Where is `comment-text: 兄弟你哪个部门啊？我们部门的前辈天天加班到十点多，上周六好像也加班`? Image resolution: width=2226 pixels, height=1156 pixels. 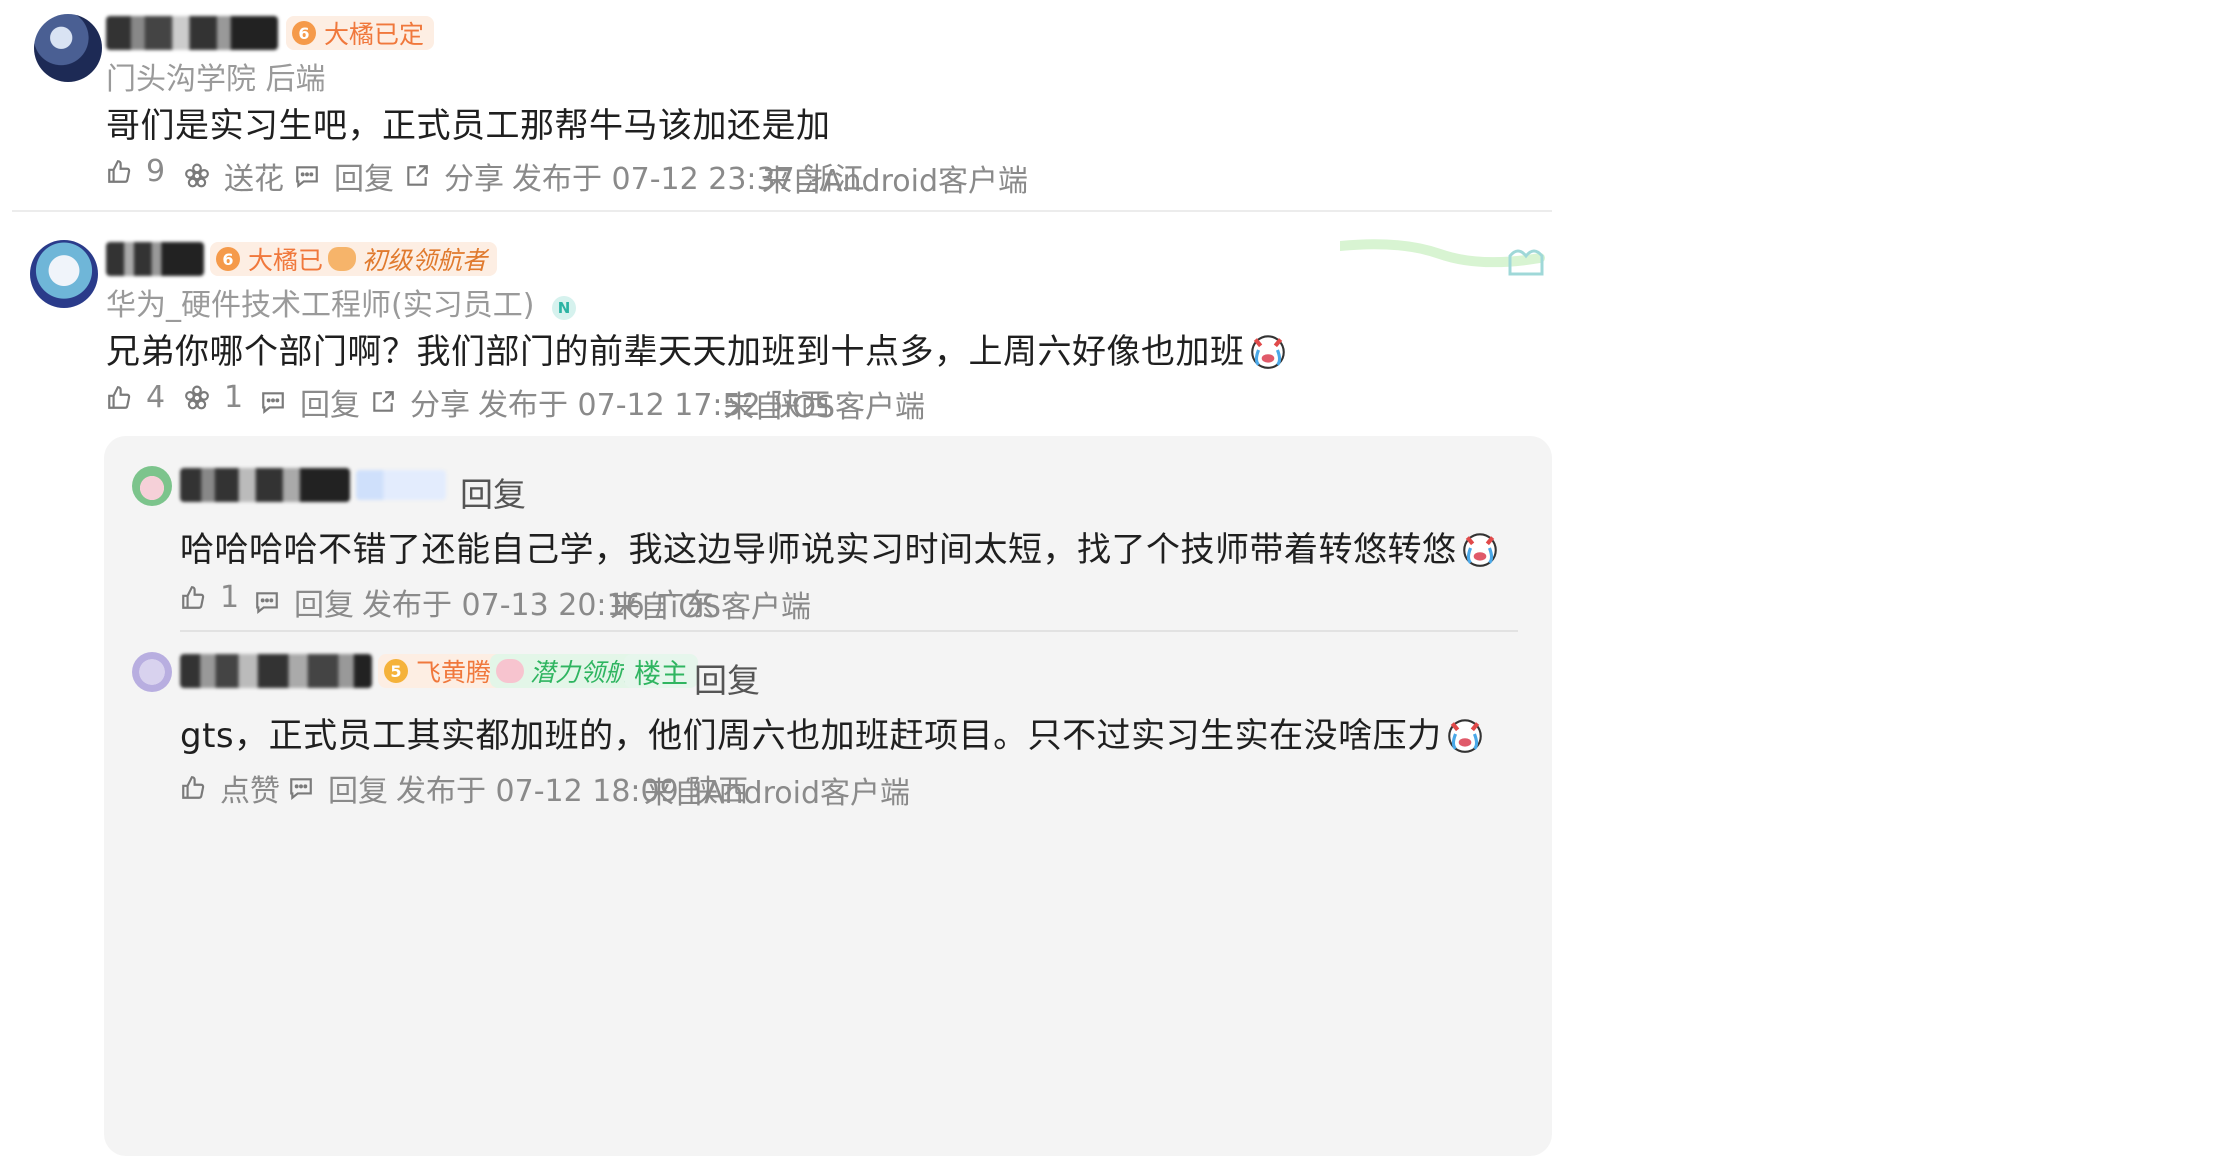
comment-text: 兄弟你哪个部门啊？我们部门的前辈天天加班到十点多，上周六好像也加班 is located at coordinates (697, 348).